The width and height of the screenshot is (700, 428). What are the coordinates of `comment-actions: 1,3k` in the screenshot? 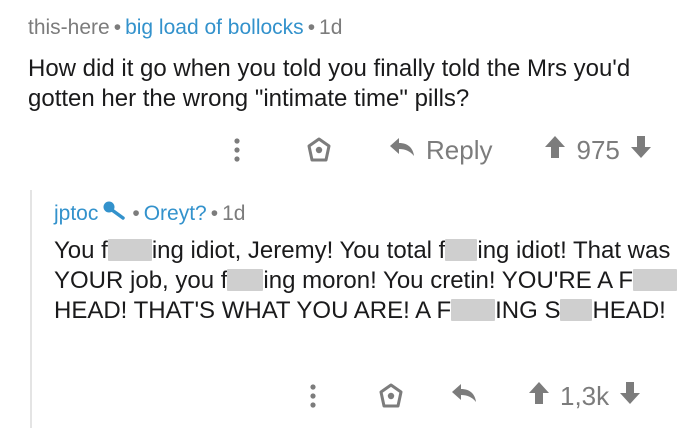 It's located at (469, 396).